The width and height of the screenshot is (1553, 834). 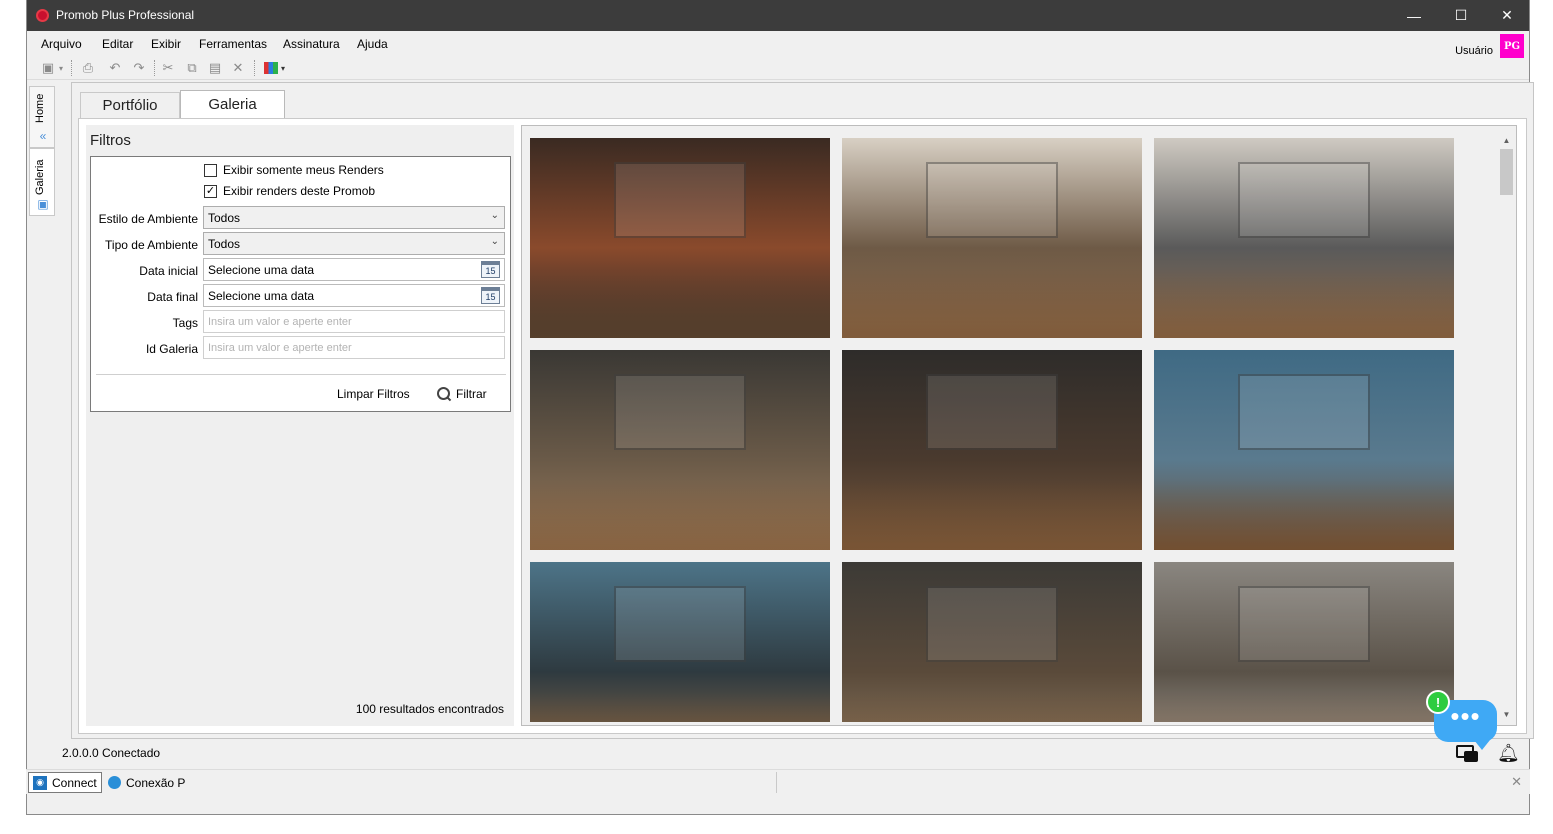 What do you see at coordinates (74, 782) in the screenshot?
I see `task-connect-label: Connect` at bounding box center [74, 782].